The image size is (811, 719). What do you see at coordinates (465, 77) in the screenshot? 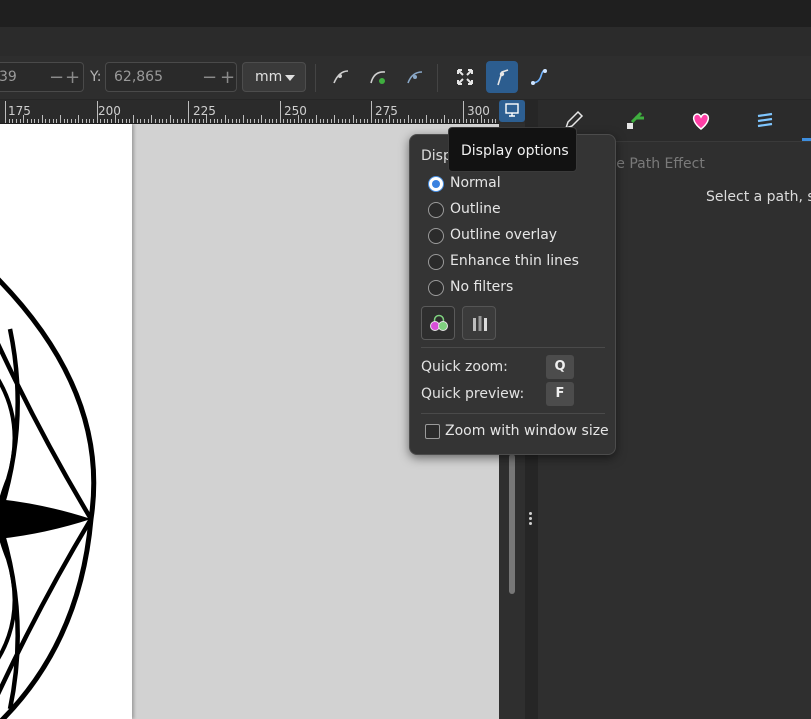
I see `show-bounding-box-button` at bounding box center [465, 77].